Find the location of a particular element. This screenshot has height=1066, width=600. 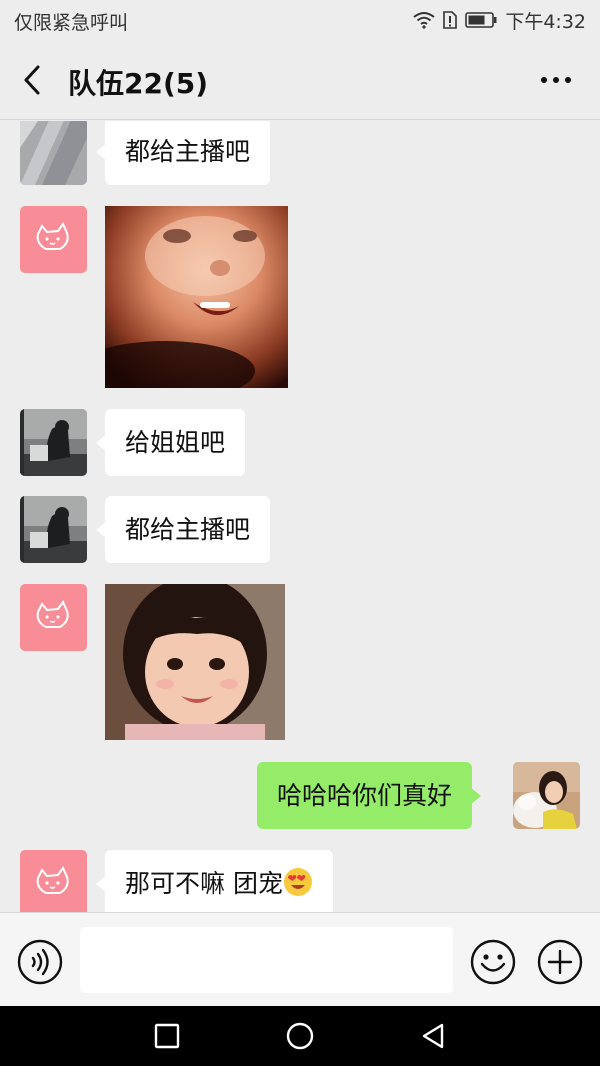

nav-home-icon is located at coordinates (300, 1036).